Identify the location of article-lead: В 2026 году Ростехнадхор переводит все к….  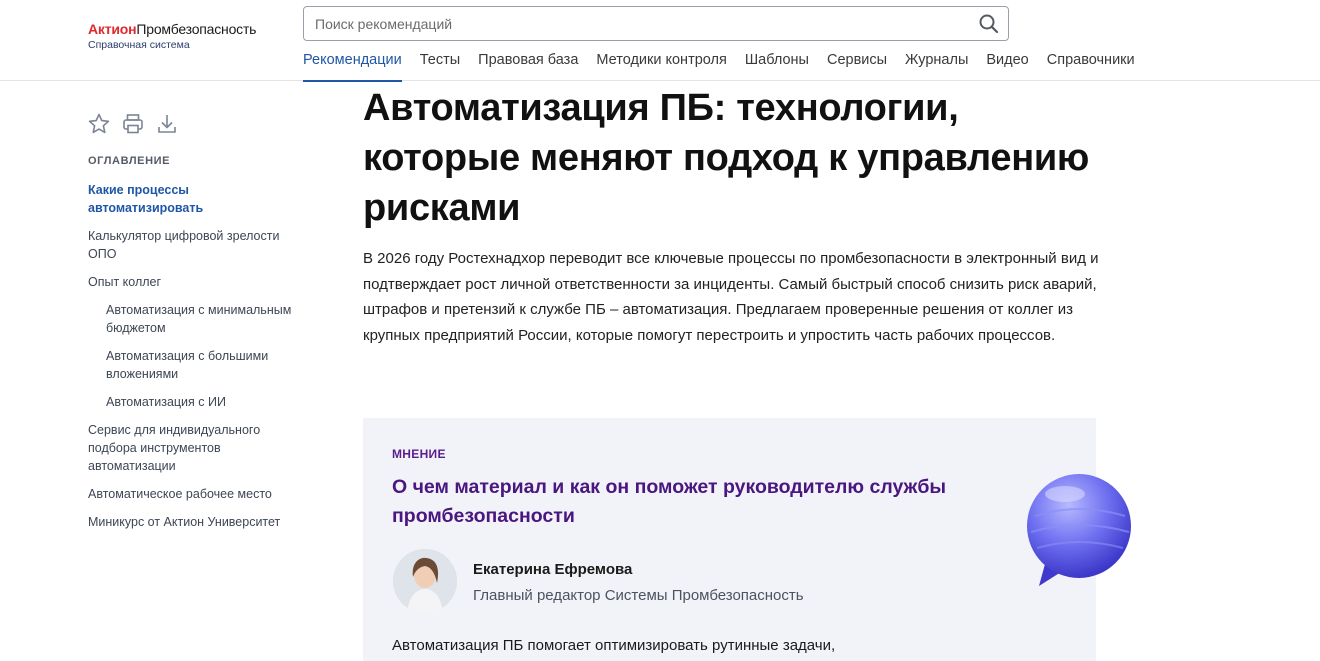
(731, 297).